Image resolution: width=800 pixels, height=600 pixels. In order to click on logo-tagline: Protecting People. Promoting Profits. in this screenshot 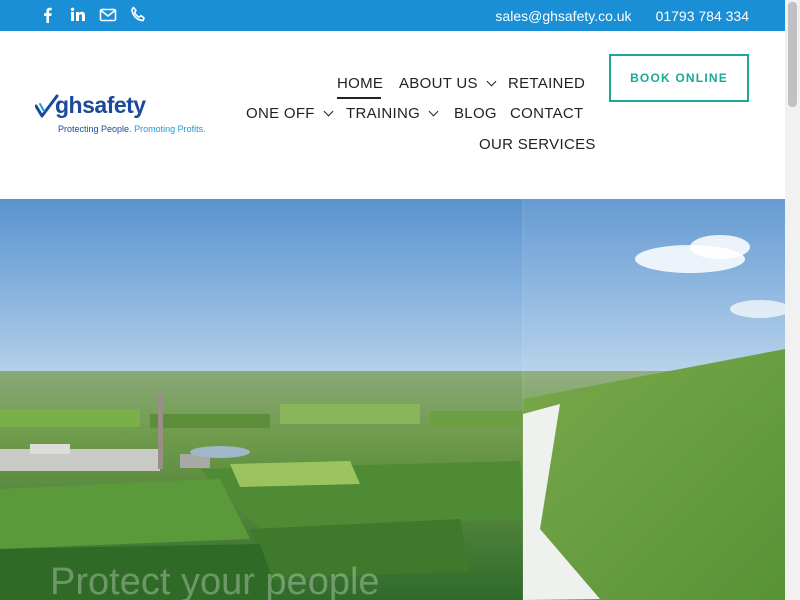, I will do `click(132, 129)`.